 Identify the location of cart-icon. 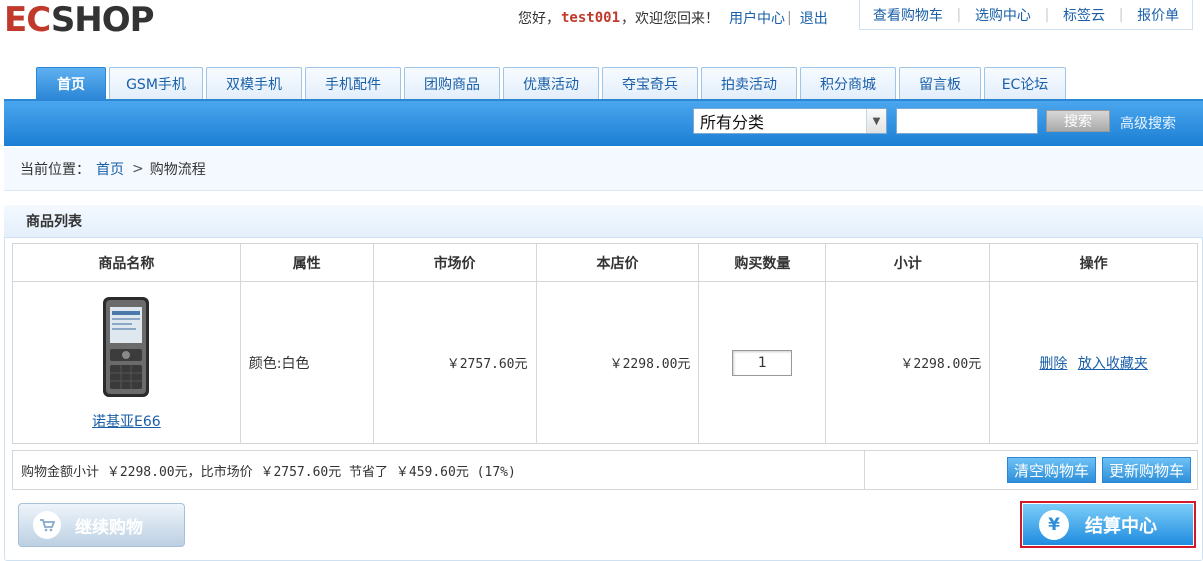
(47, 525).